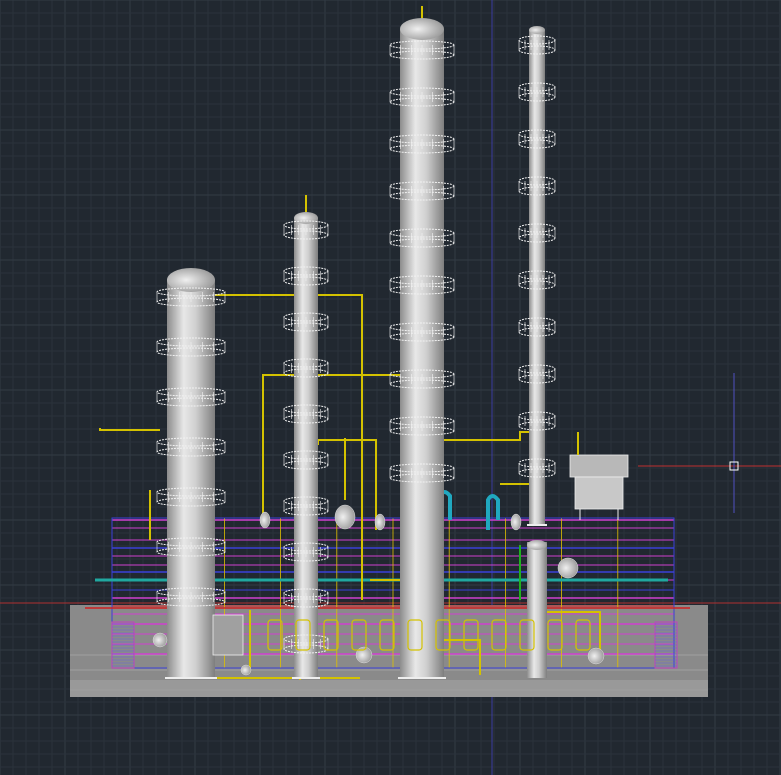 The height and width of the screenshot is (775, 781). Describe the element at coordinates (336, 447) in the screenshot. I see `process-pipe` at that location.